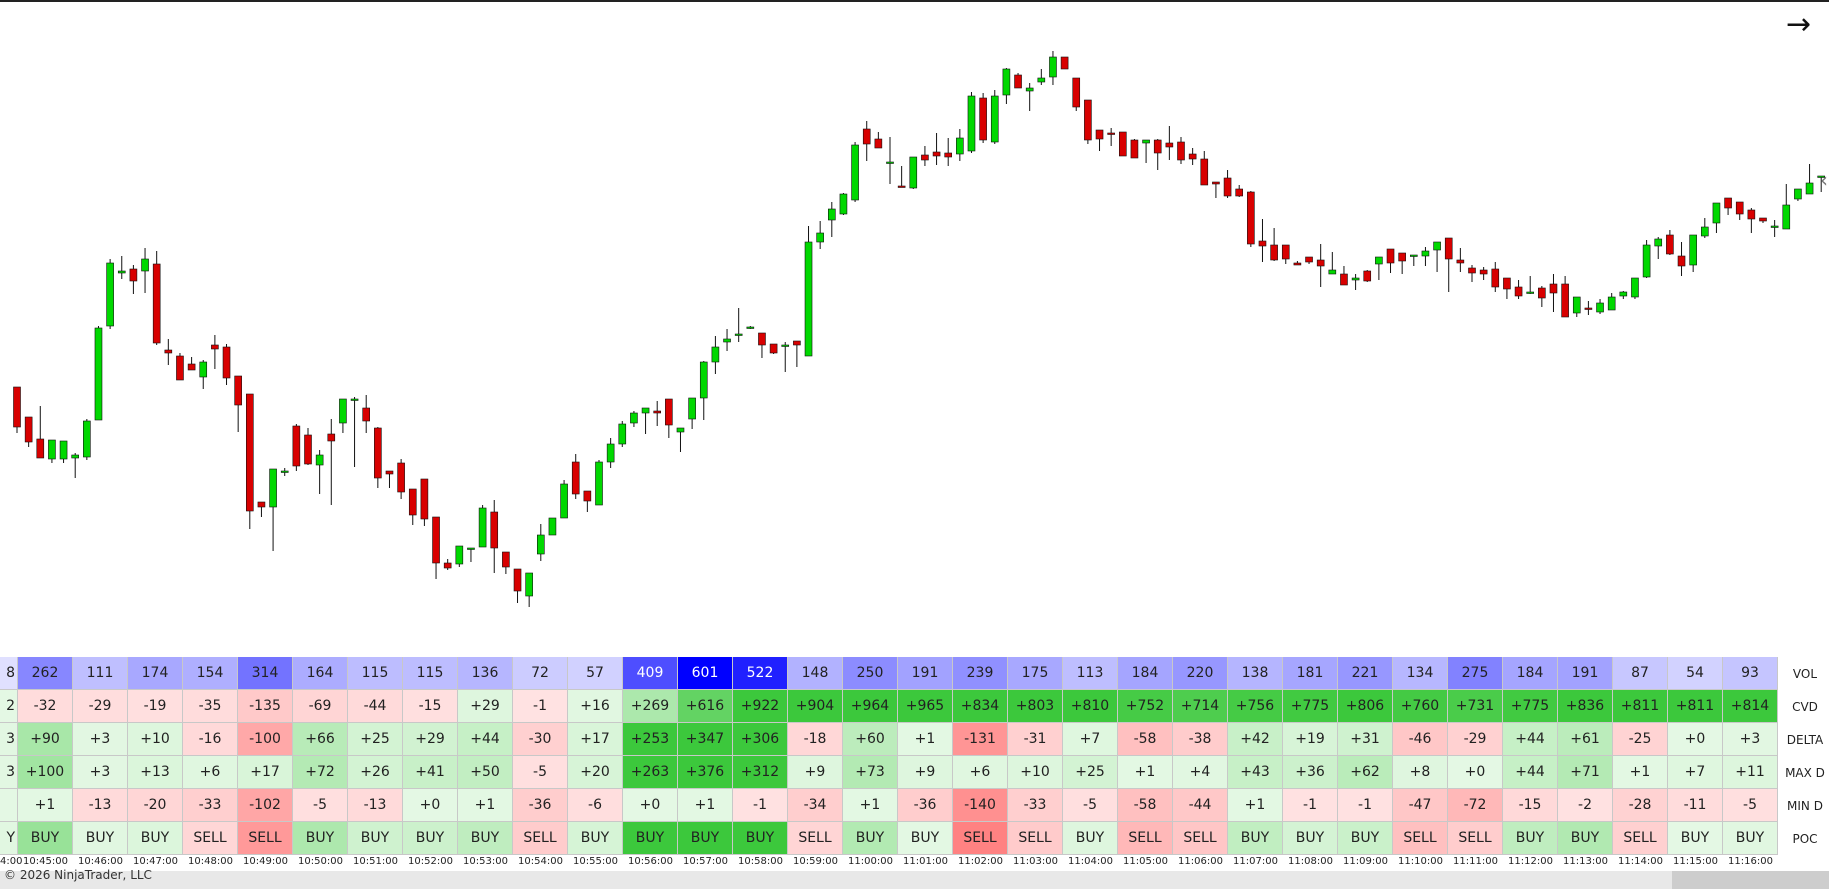 This screenshot has width=1829, height=889. Describe the element at coordinates (650, 673) in the screenshot. I see `vol-cell: 409` at that location.